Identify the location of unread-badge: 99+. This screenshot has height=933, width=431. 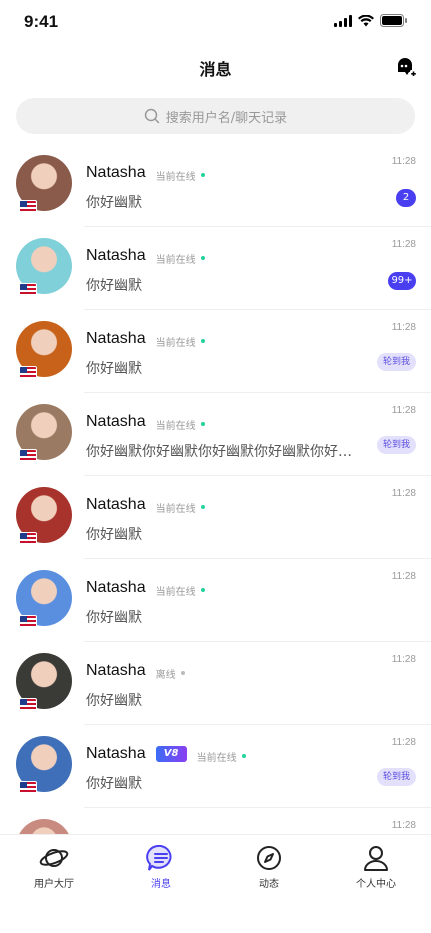
(402, 281).